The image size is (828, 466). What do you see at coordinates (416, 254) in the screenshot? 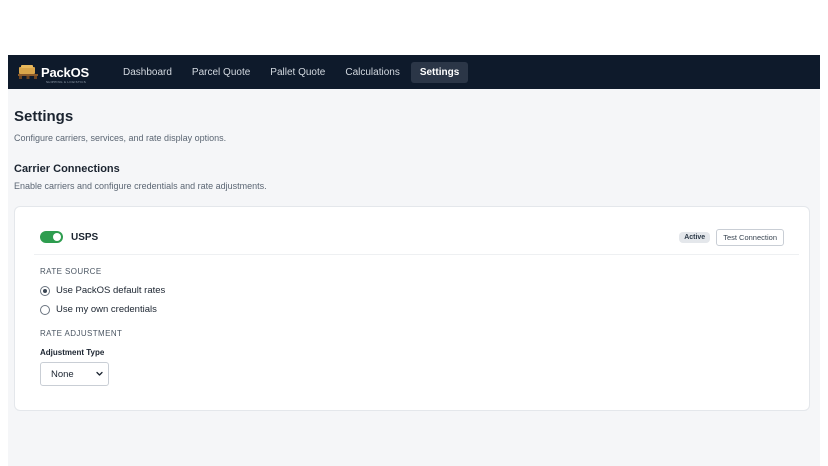
I see `card-divider` at bounding box center [416, 254].